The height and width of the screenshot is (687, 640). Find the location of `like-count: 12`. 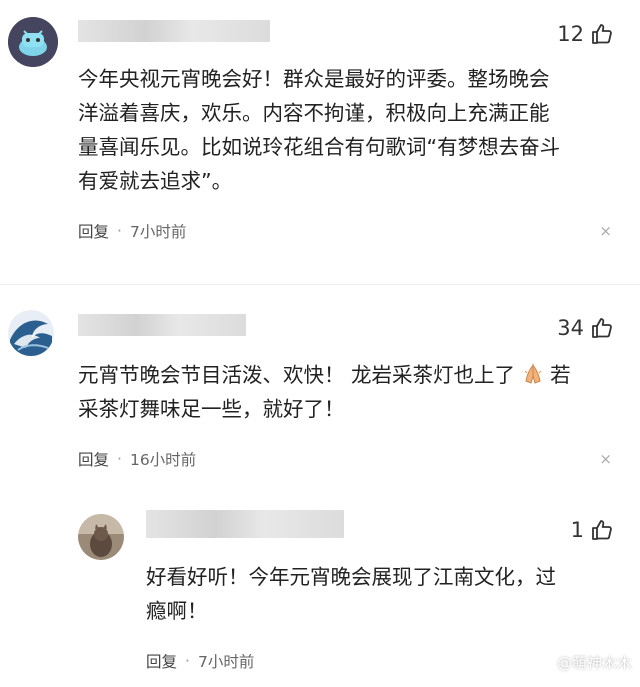

like-count: 12 is located at coordinates (585, 34).